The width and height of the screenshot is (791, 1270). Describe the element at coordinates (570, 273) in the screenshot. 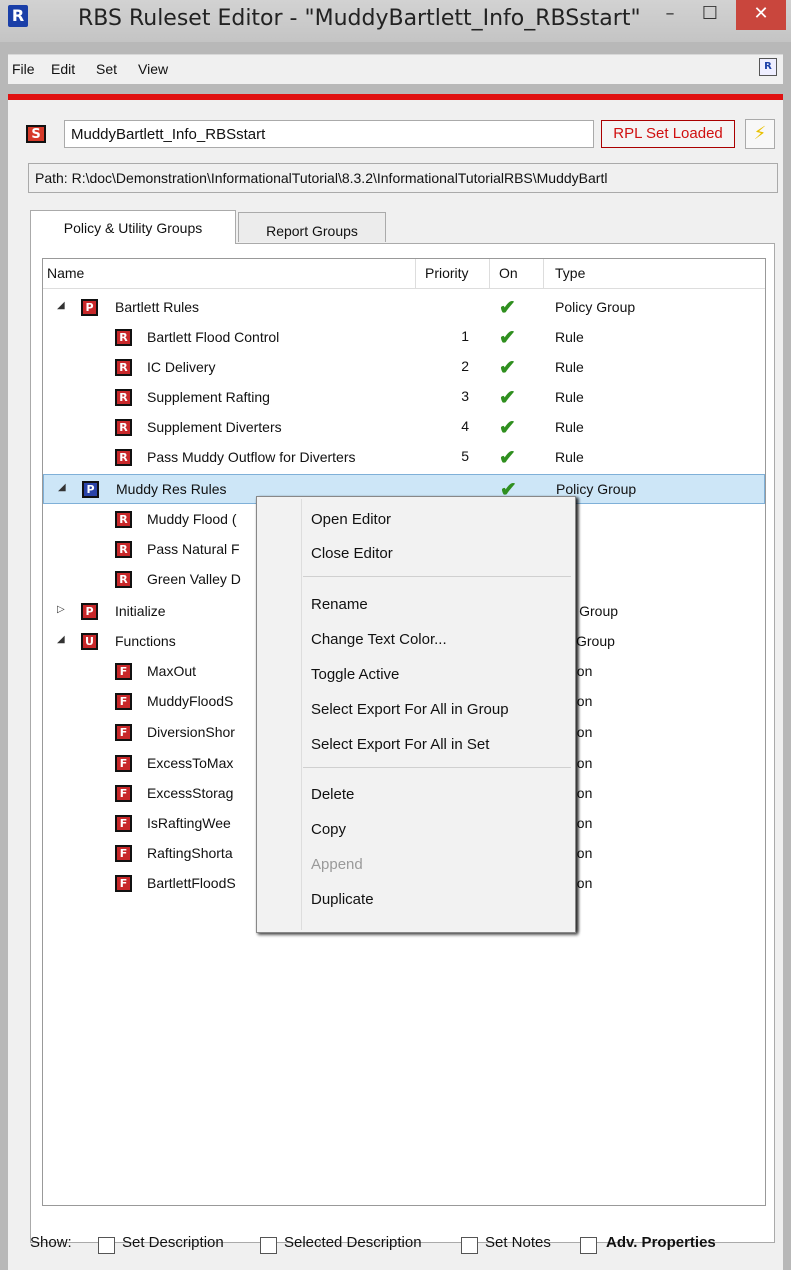

I see `column-type: Type` at that location.